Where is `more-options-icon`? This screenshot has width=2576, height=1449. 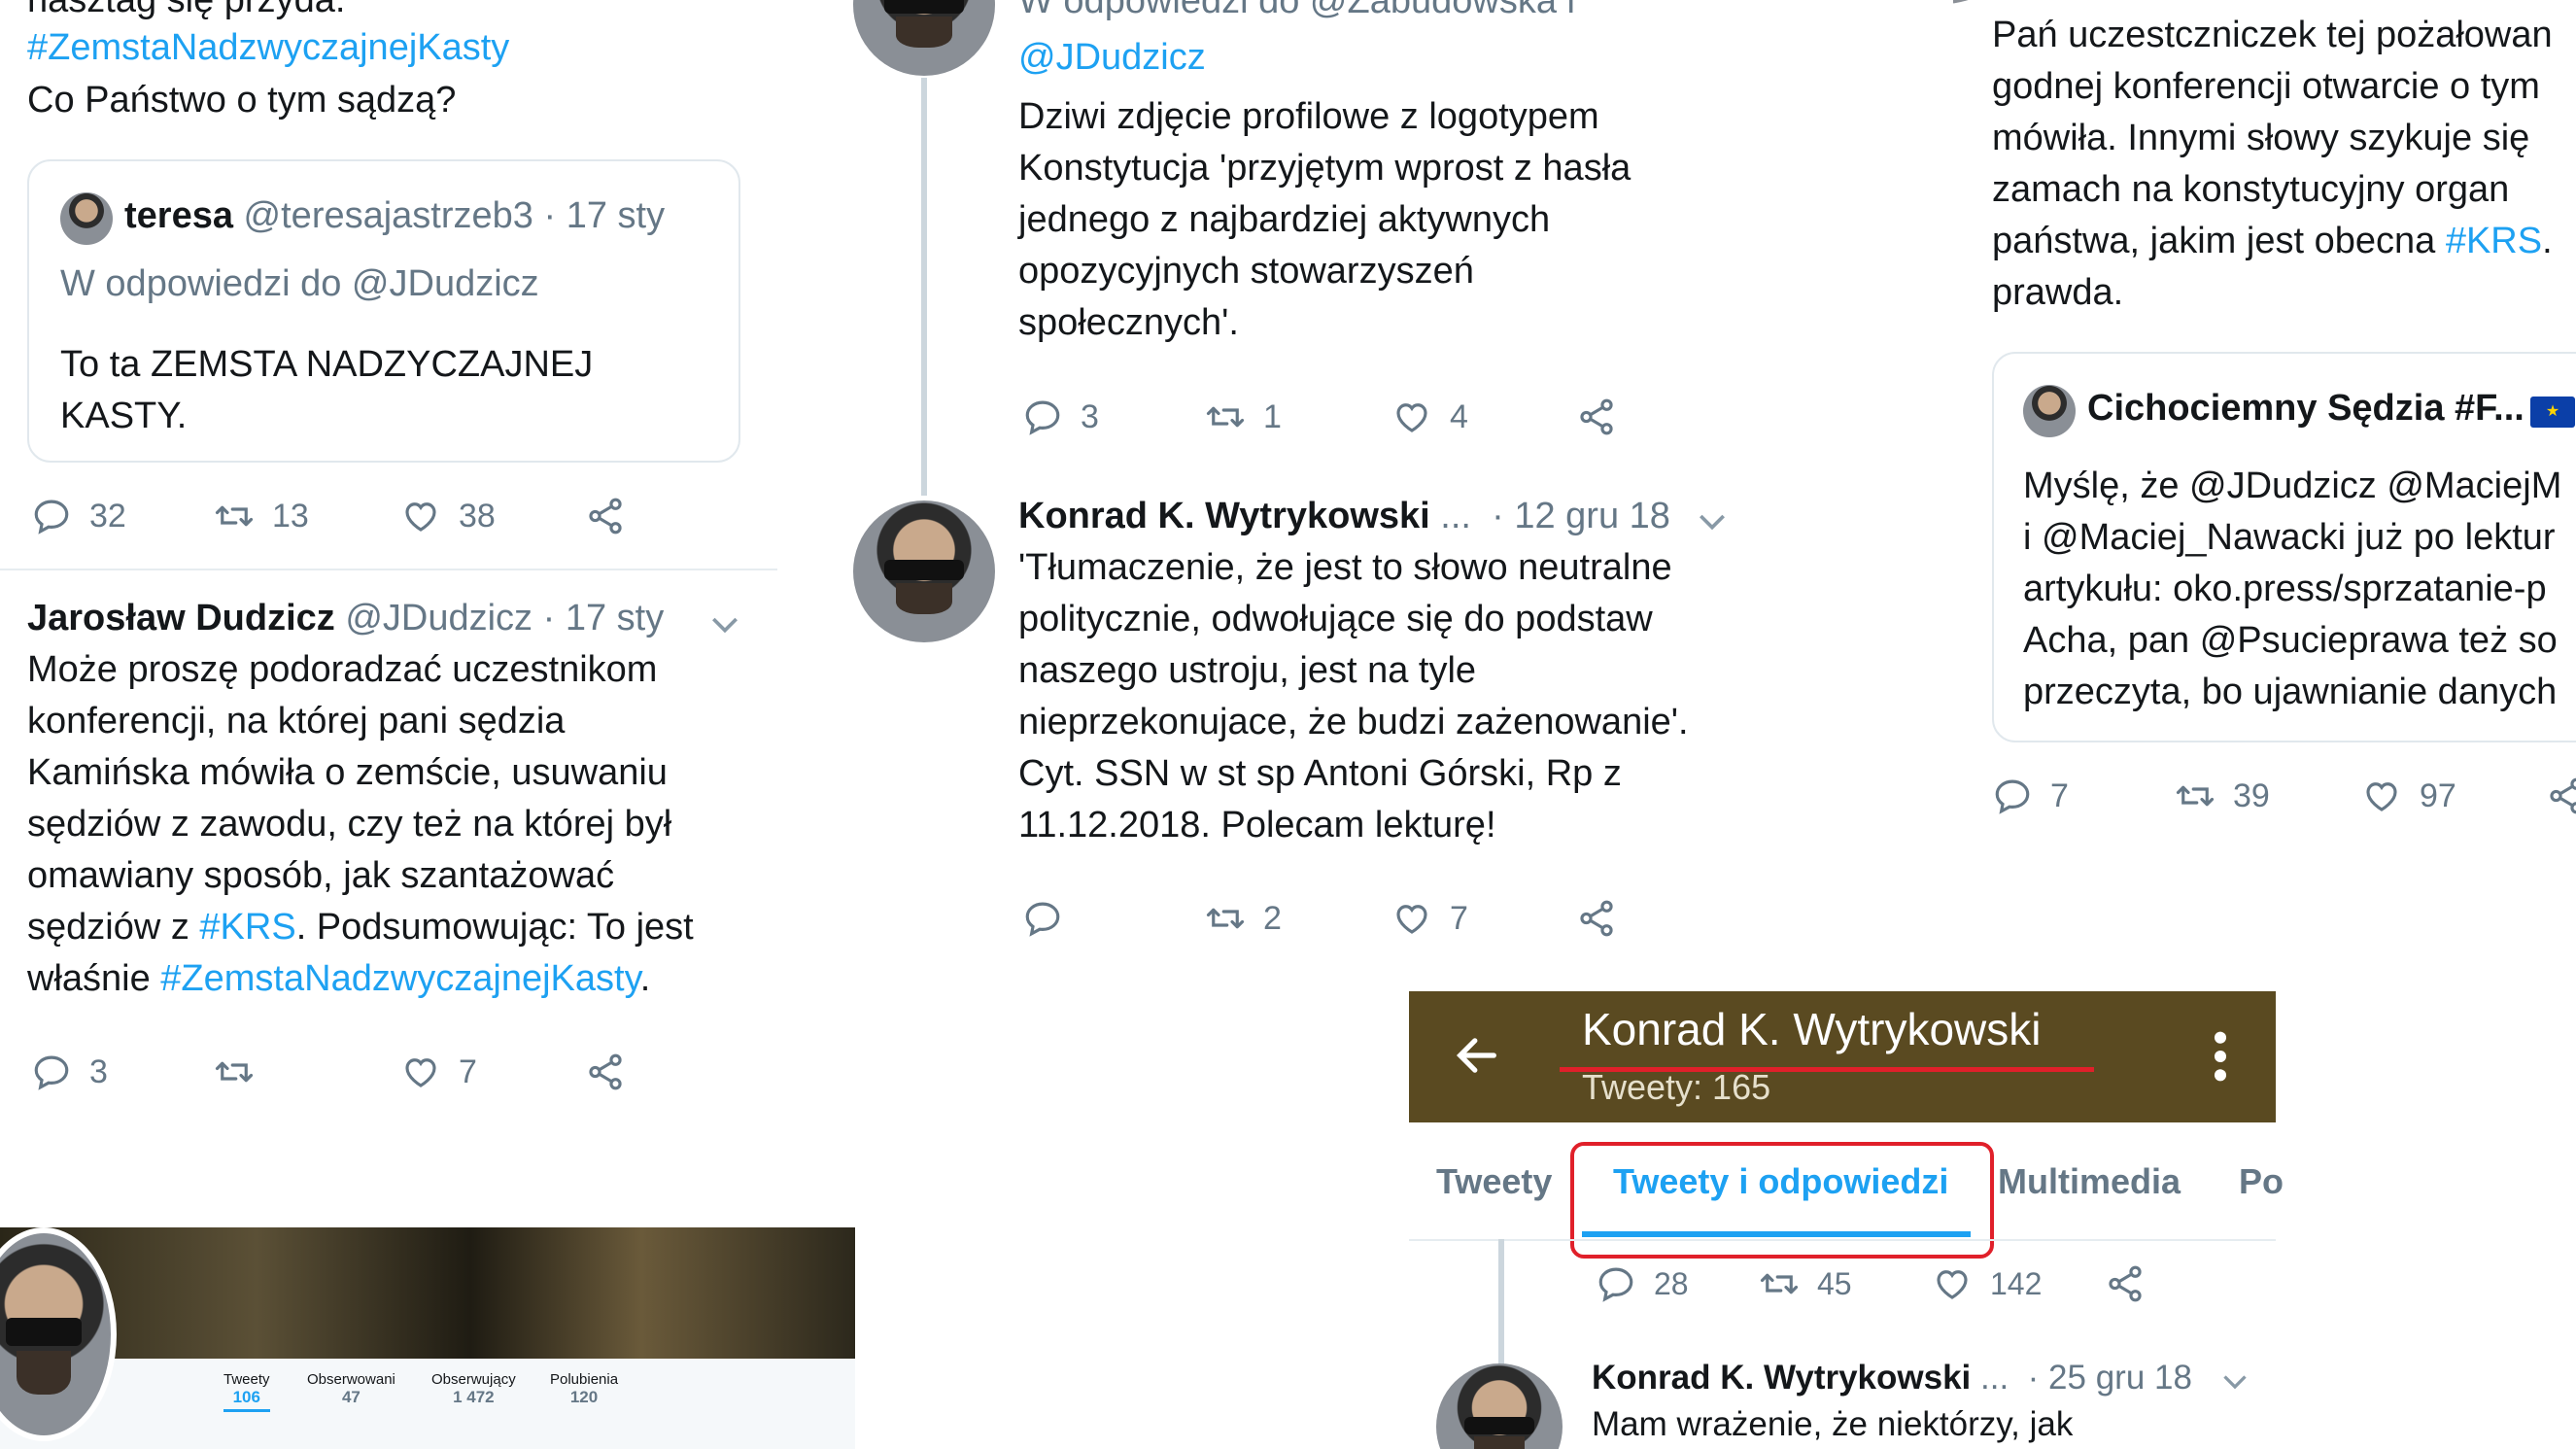 more-options-icon is located at coordinates (2220, 1056).